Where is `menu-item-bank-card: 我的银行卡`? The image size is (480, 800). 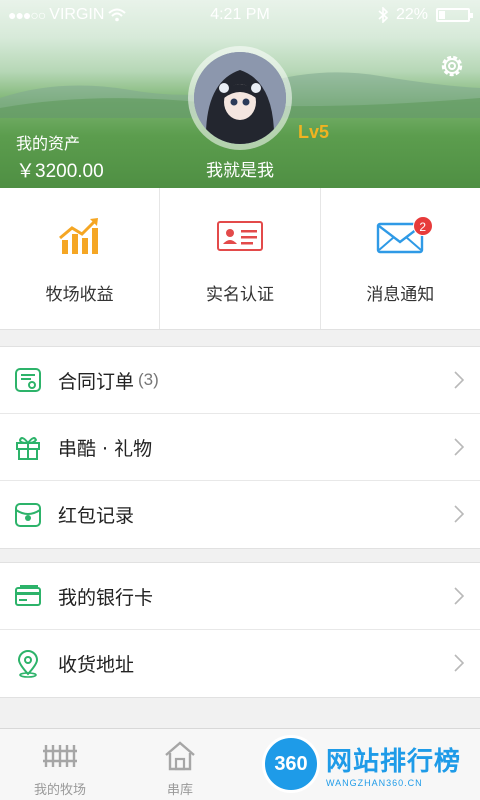 menu-item-bank-card: 我的银行卡 is located at coordinates (240, 596).